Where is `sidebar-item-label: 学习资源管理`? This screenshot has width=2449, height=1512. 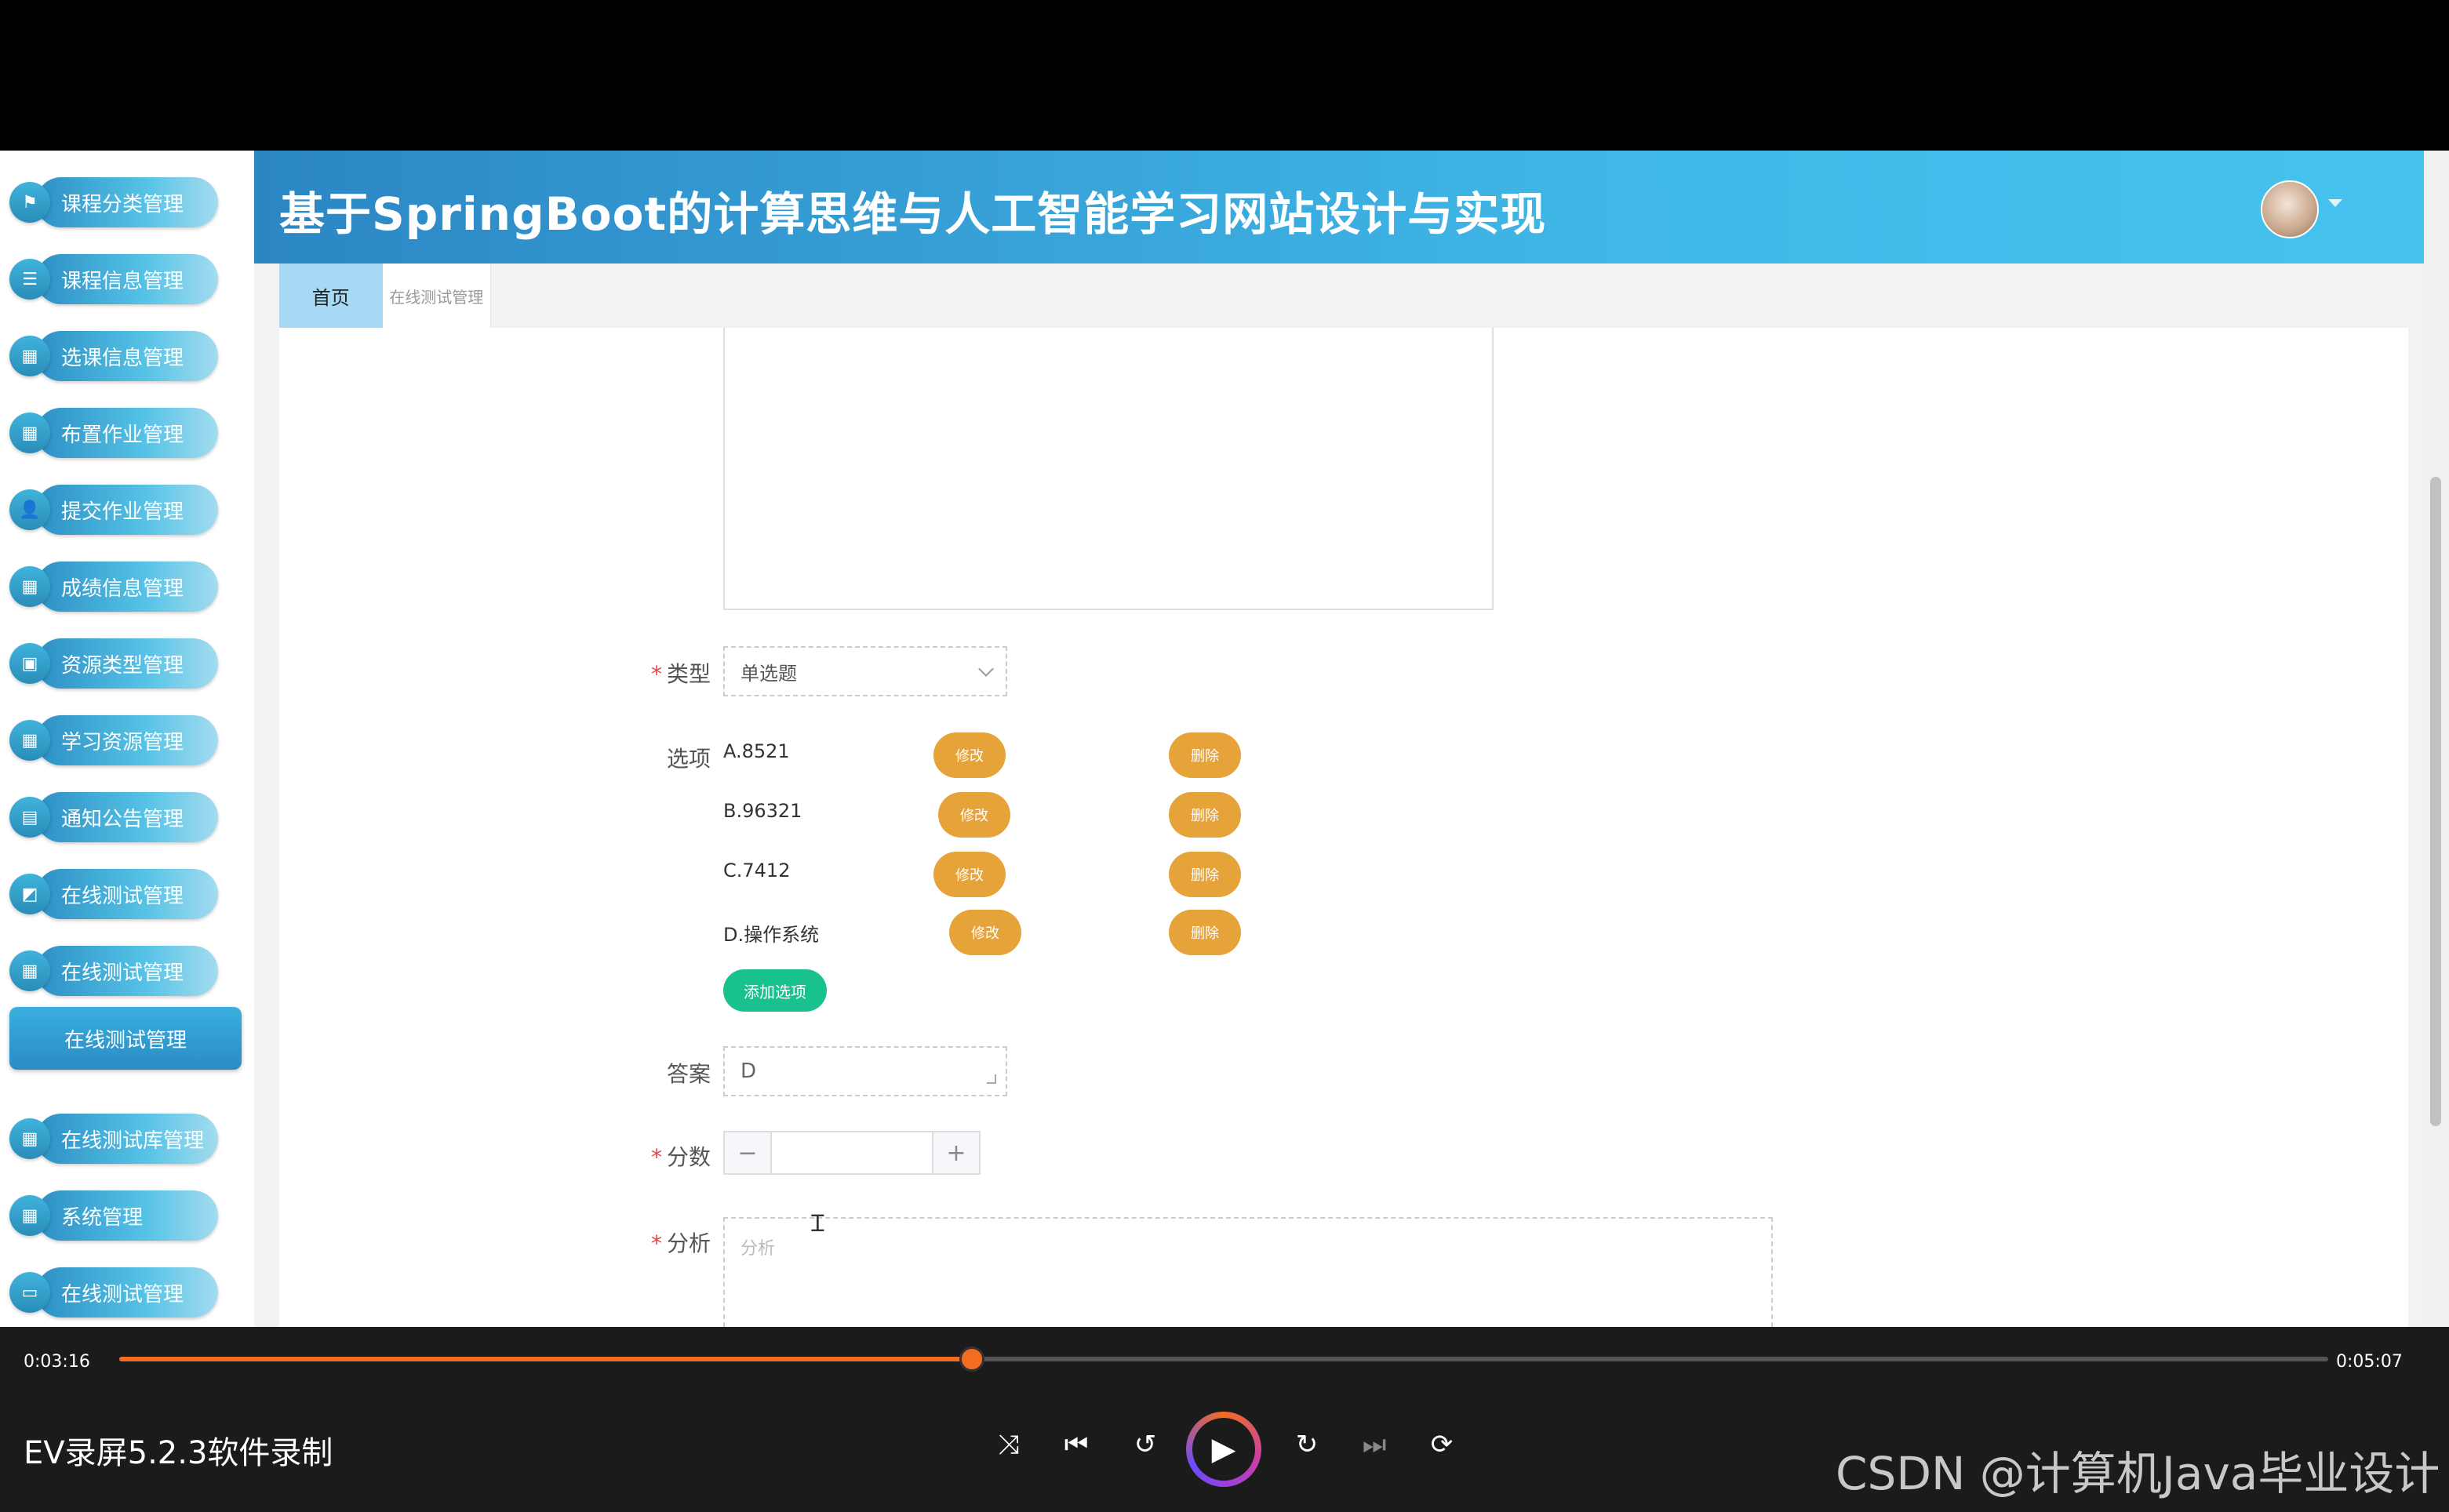
sidebar-item-label: 学习资源管理 is located at coordinates (127, 740).